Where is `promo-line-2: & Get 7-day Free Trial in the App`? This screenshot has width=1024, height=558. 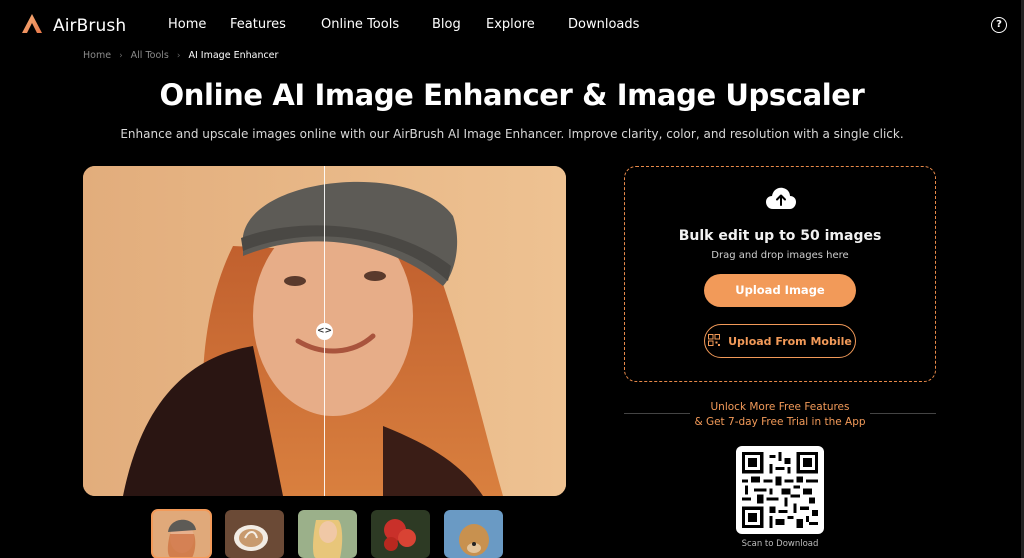 promo-line-2: & Get 7-day Free Trial in the App is located at coordinates (780, 421).